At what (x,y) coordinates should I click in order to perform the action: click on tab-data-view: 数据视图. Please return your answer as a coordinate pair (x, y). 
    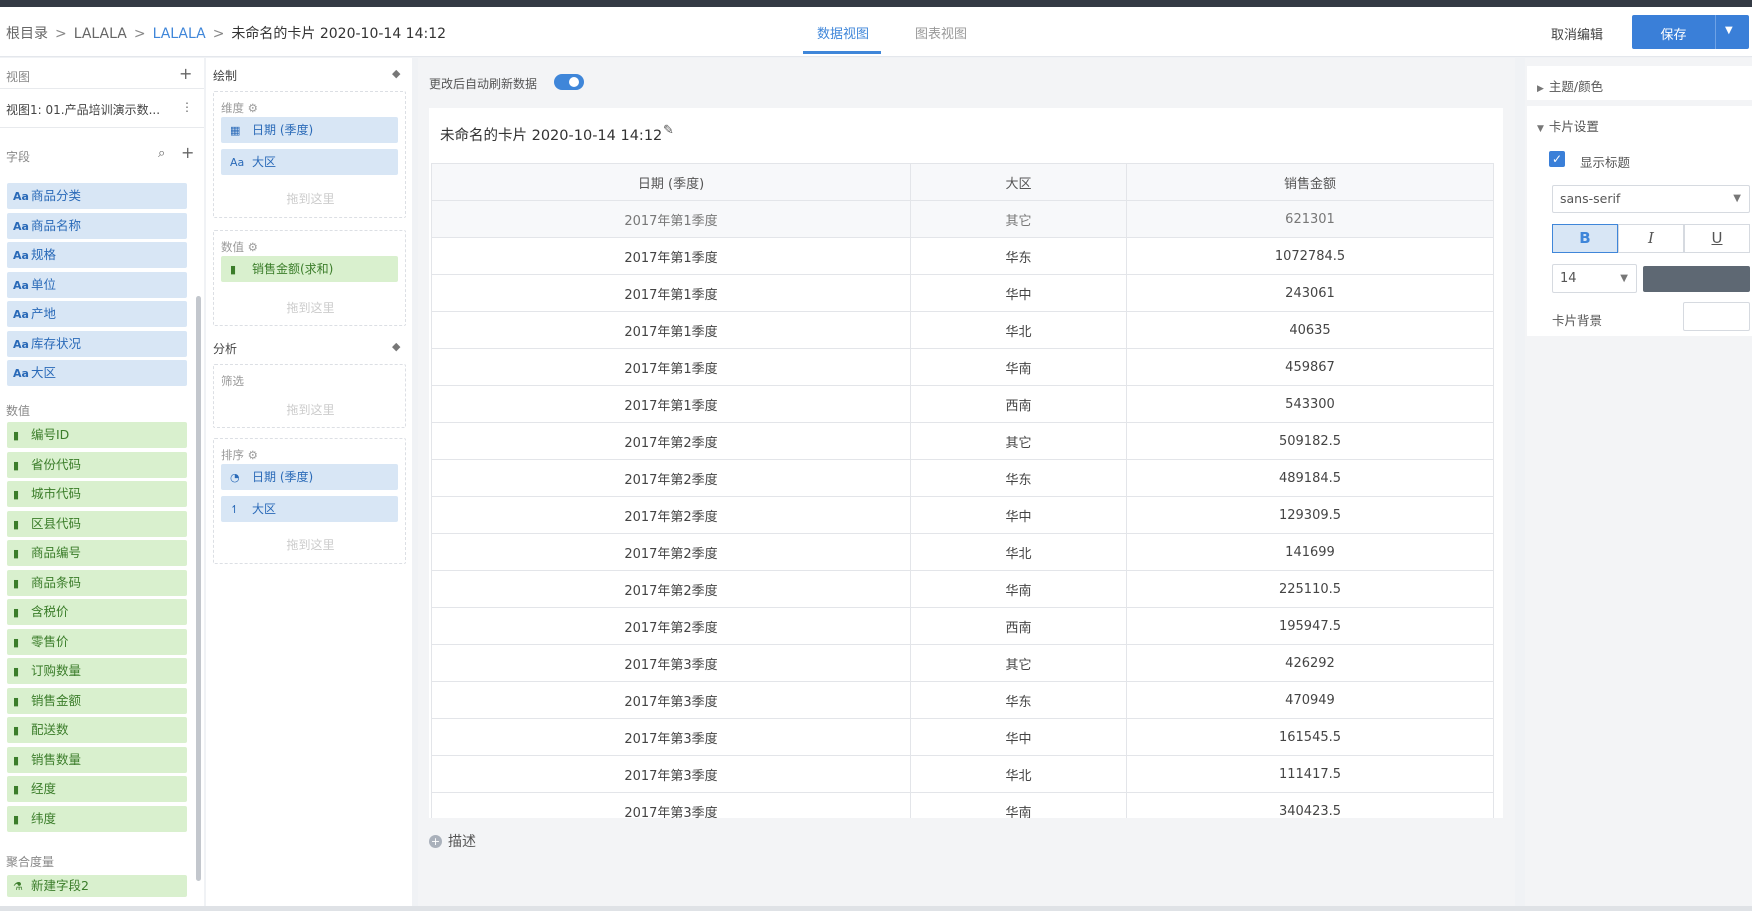
    Looking at the image, I should click on (843, 32).